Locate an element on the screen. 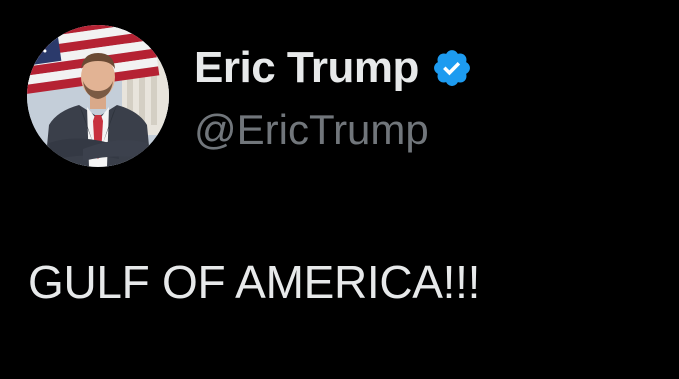 This screenshot has height=379, width=679. author-display-name: Eric Trump is located at coordinates (306, 68).